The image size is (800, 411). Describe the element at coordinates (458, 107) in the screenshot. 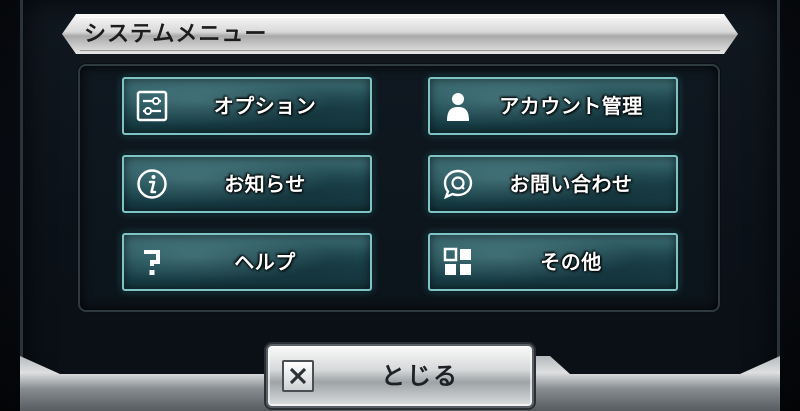

I see `user-icon` at that location.